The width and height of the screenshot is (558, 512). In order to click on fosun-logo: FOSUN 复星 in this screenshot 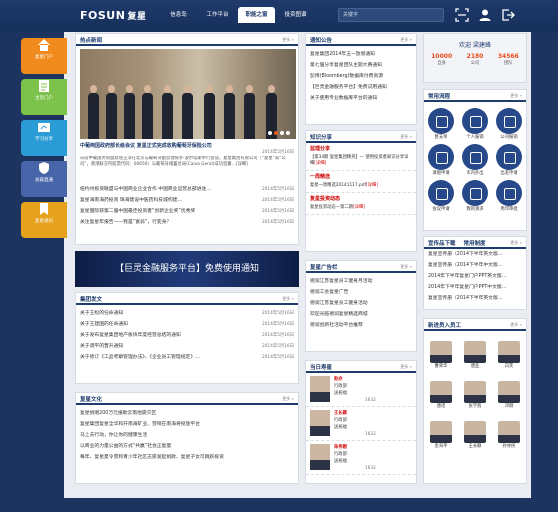, I will do `click(113, 15)`.